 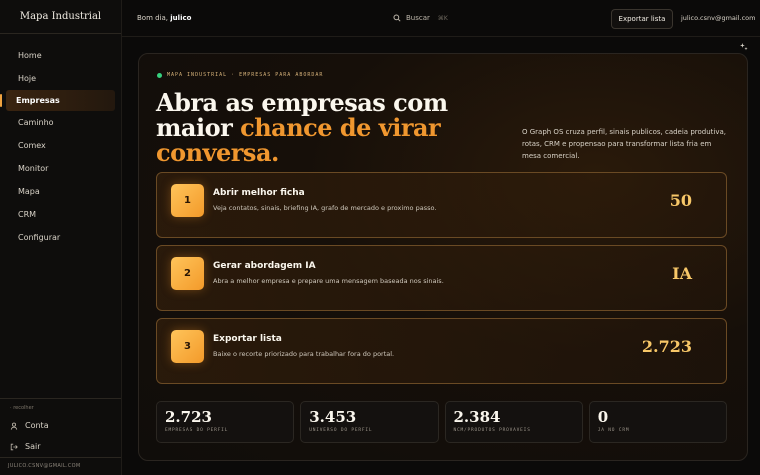 I want to click on brand-logo: Mapa Industrial, so click(x=60, y=17).